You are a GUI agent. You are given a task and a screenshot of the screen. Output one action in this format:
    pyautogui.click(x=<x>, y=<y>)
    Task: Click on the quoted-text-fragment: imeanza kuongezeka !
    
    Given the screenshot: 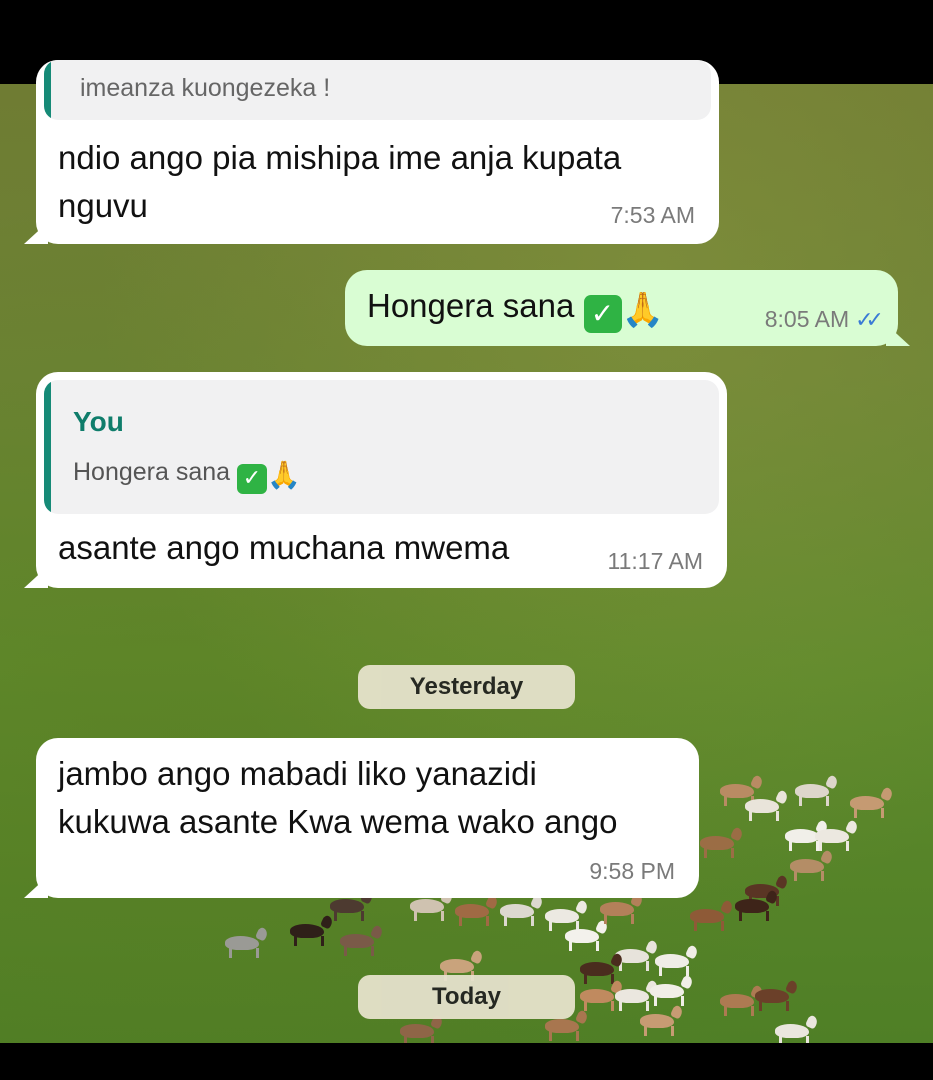 What is the action you would take?
    pyautogui.click(x=205, y=88)
    